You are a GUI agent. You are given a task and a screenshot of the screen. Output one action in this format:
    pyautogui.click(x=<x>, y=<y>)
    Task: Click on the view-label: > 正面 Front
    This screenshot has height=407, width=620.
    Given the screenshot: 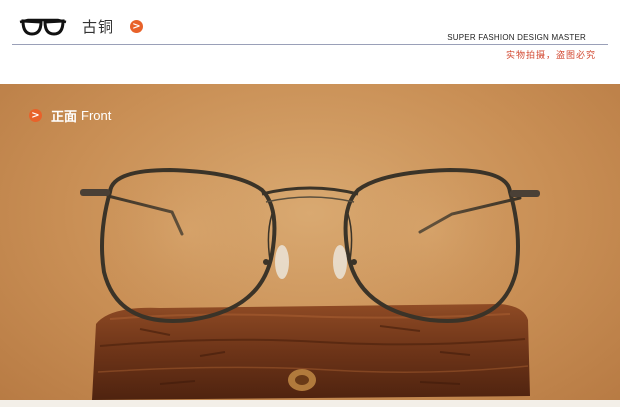 What is the action you would take?
    pyautogui.click(x=70, y=115)
    